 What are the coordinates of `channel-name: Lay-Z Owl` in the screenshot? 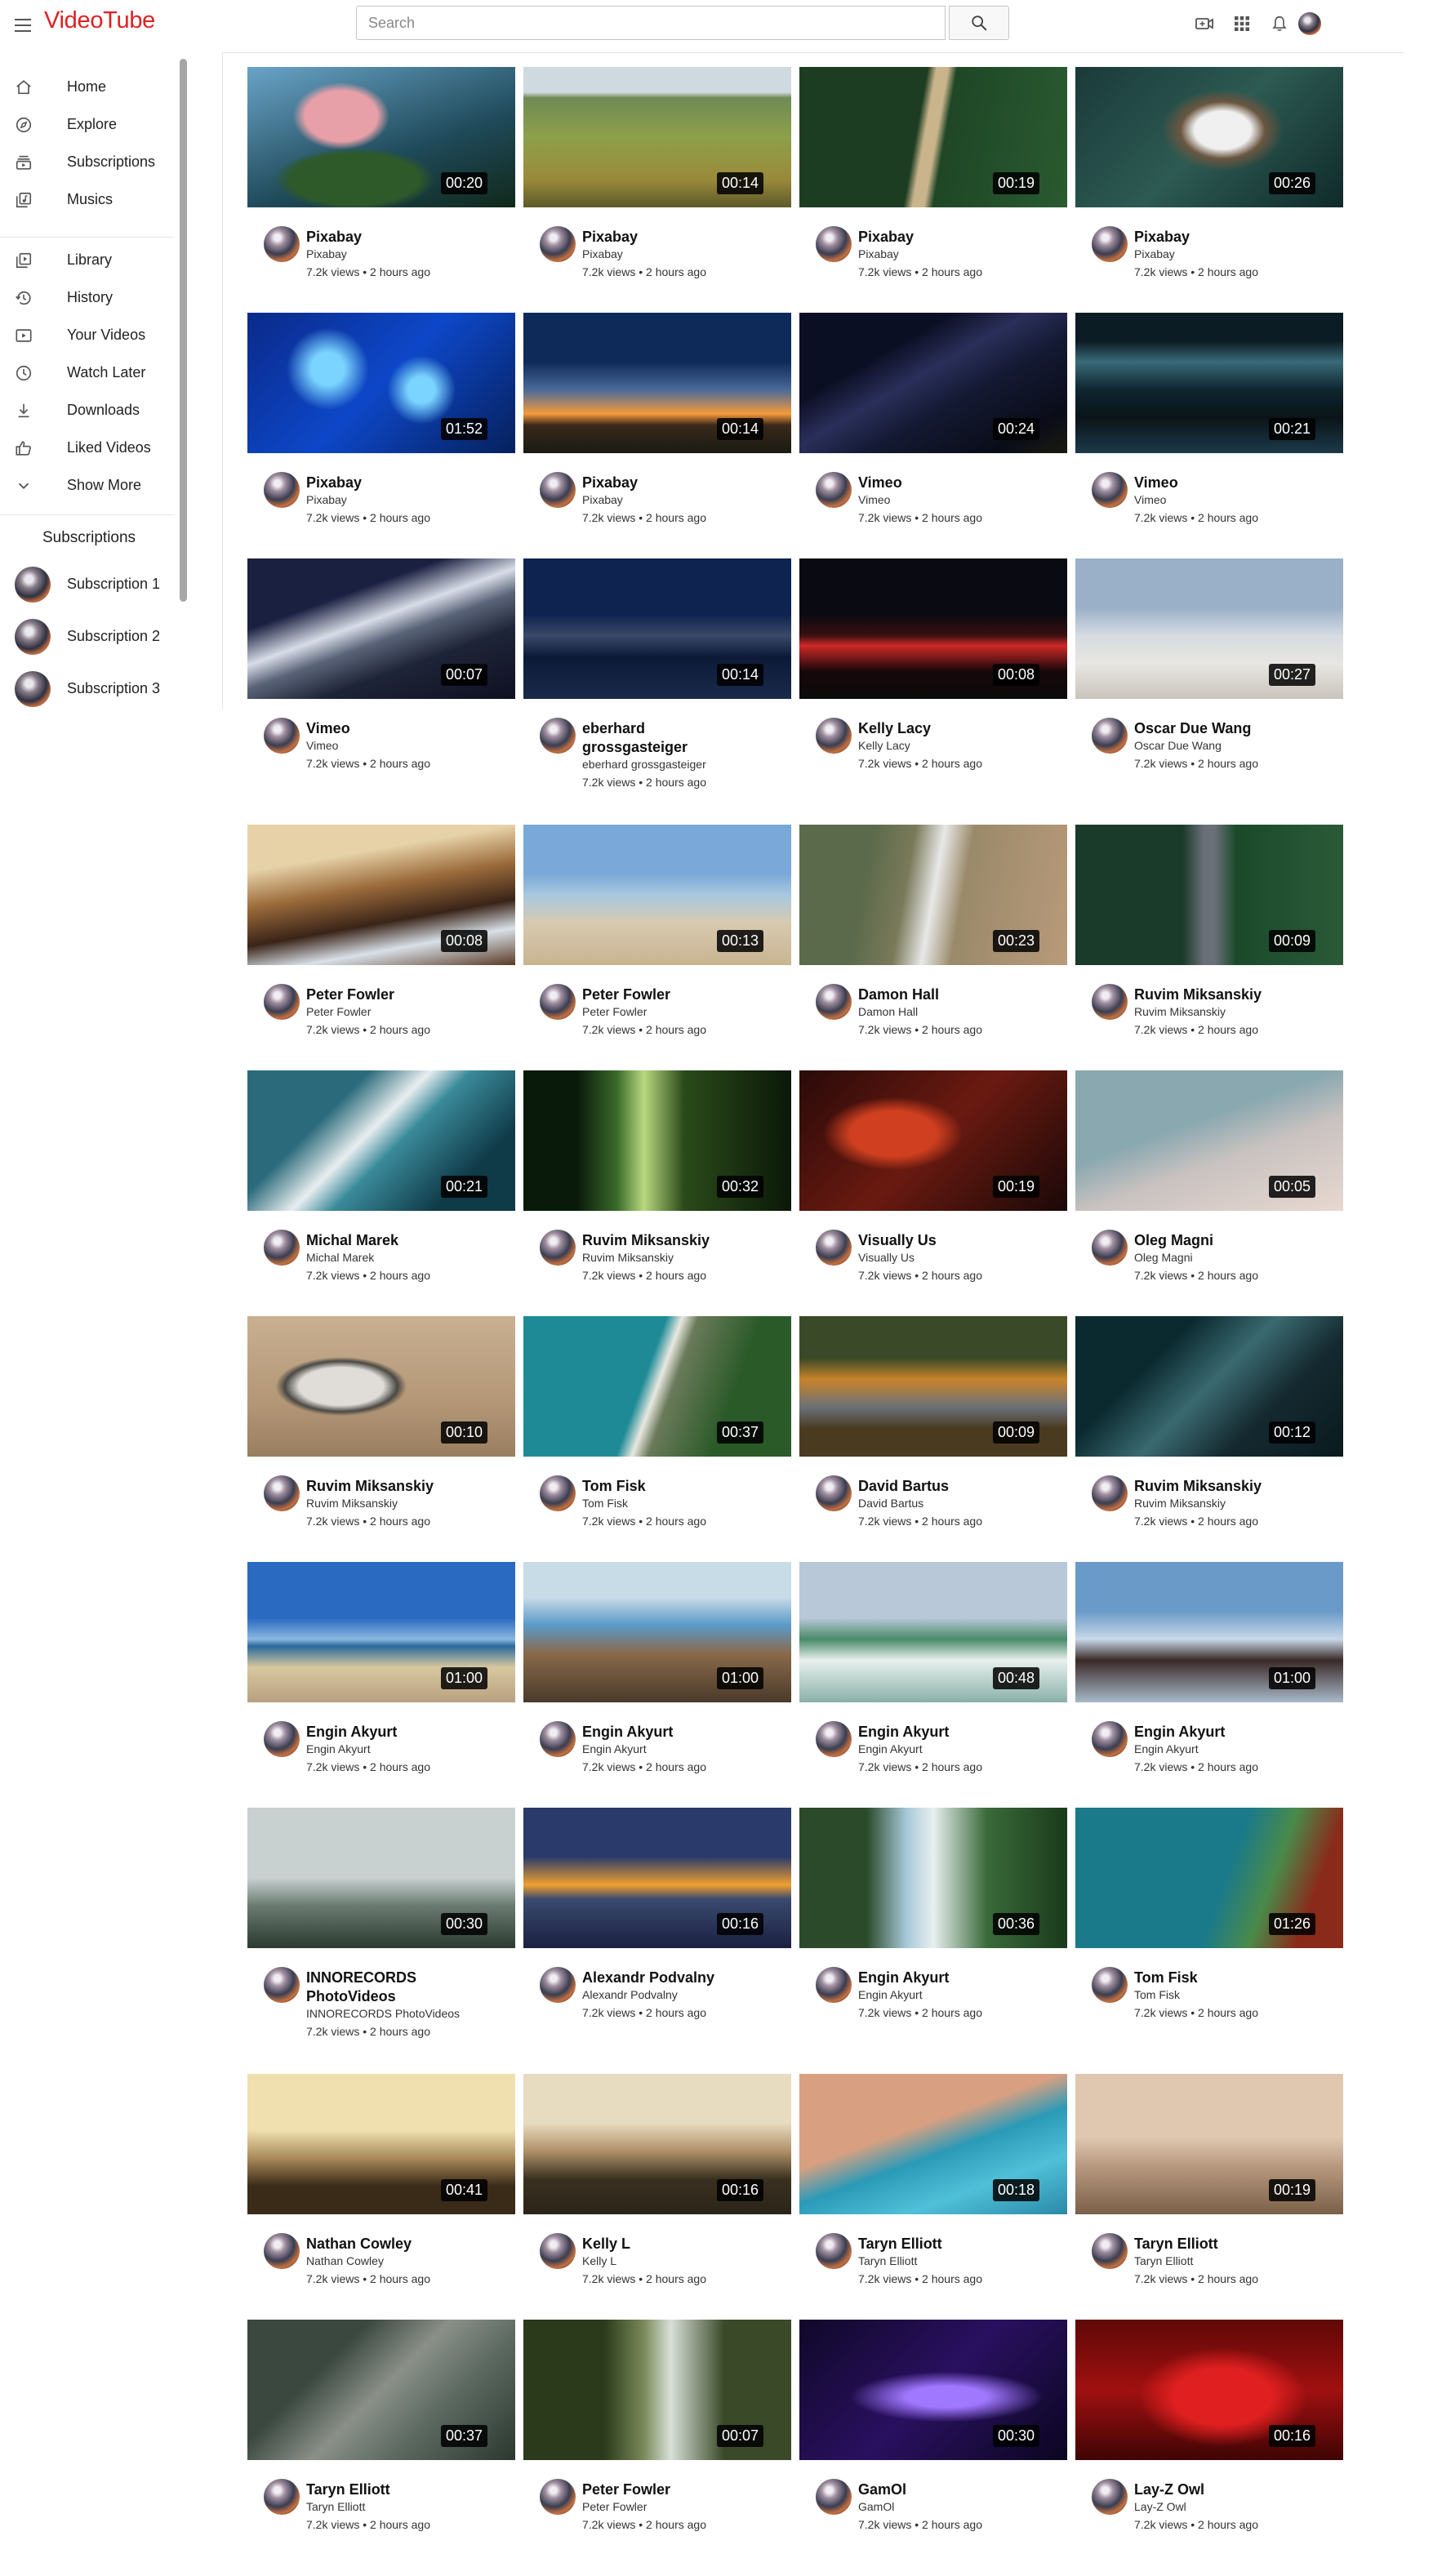 It's located at (1160, 2506).